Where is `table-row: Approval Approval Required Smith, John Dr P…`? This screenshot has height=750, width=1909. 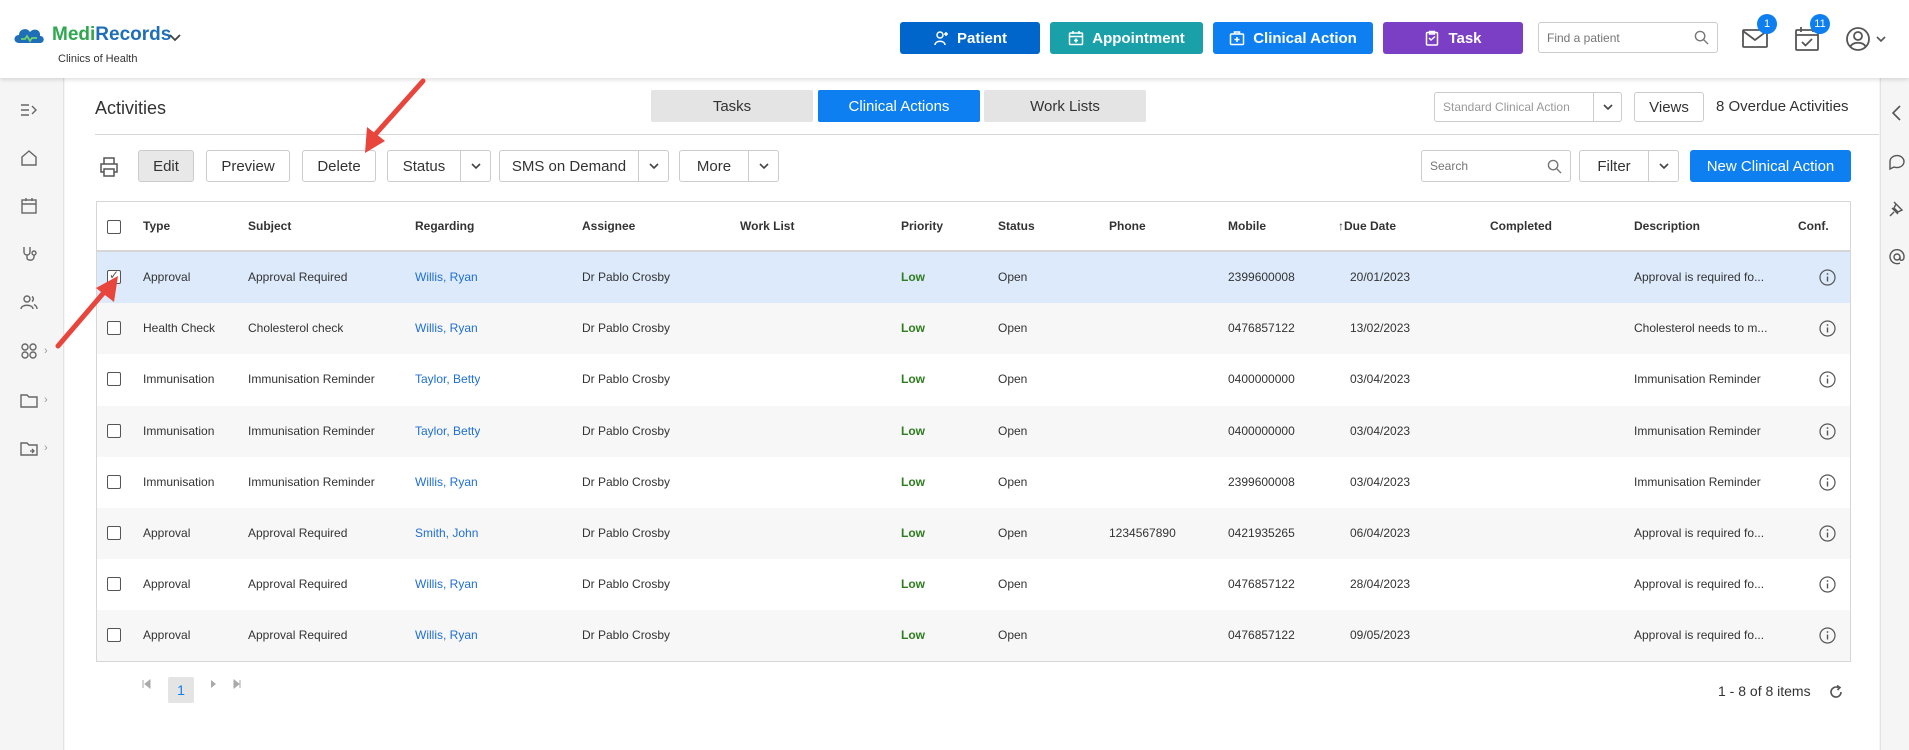 table-row: Approval Approval Required Smith, John Dr P… is located at coordinates (973, 533).